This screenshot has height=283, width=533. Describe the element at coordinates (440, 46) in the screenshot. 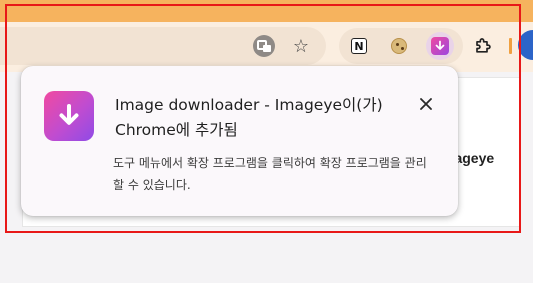

I see `imageeye-extension-icon` at that location.